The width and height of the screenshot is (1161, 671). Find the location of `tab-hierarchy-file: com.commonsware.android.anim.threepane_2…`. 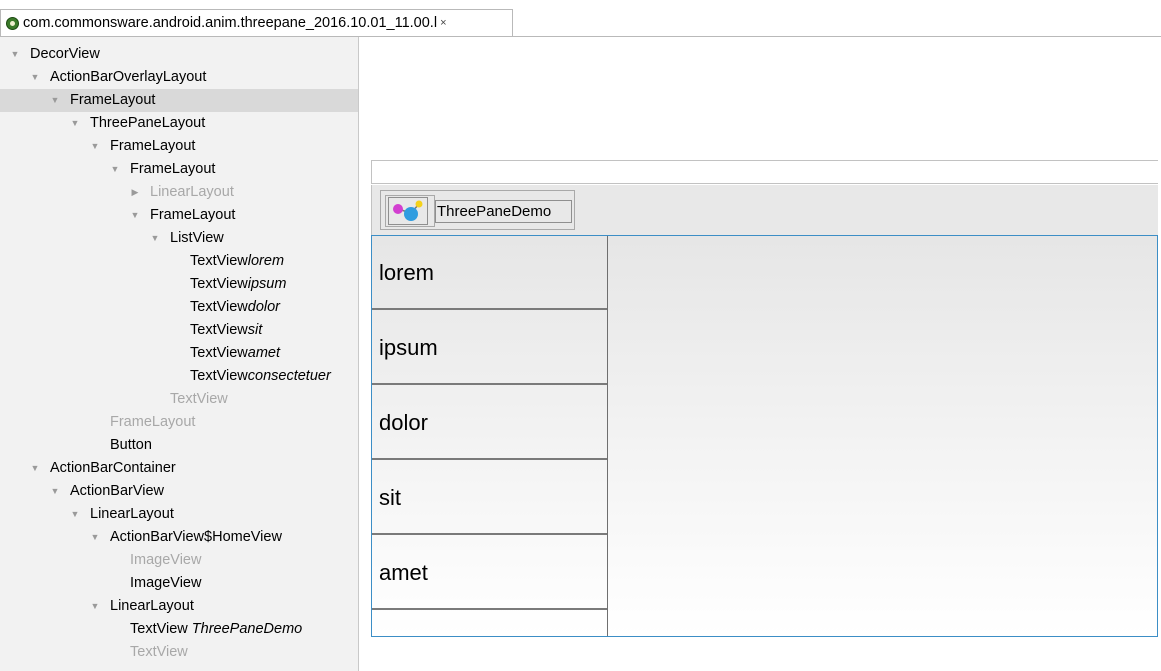

tab-hierarchy-file: com.commonsware.android.anim.threepane_2… is located at coordinates (256, 22).